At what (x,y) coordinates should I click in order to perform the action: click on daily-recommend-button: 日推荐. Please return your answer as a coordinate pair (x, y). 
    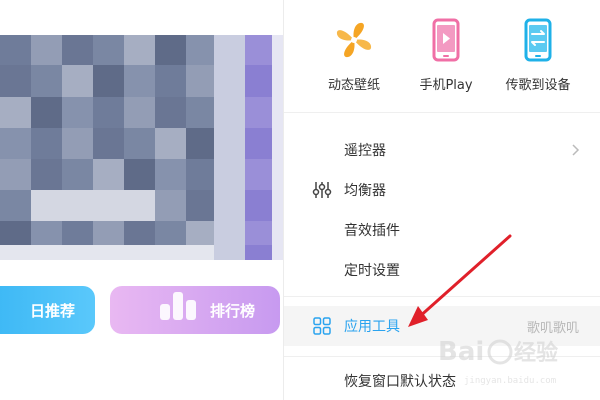
    Looking at the image, I should click on (47, 310).